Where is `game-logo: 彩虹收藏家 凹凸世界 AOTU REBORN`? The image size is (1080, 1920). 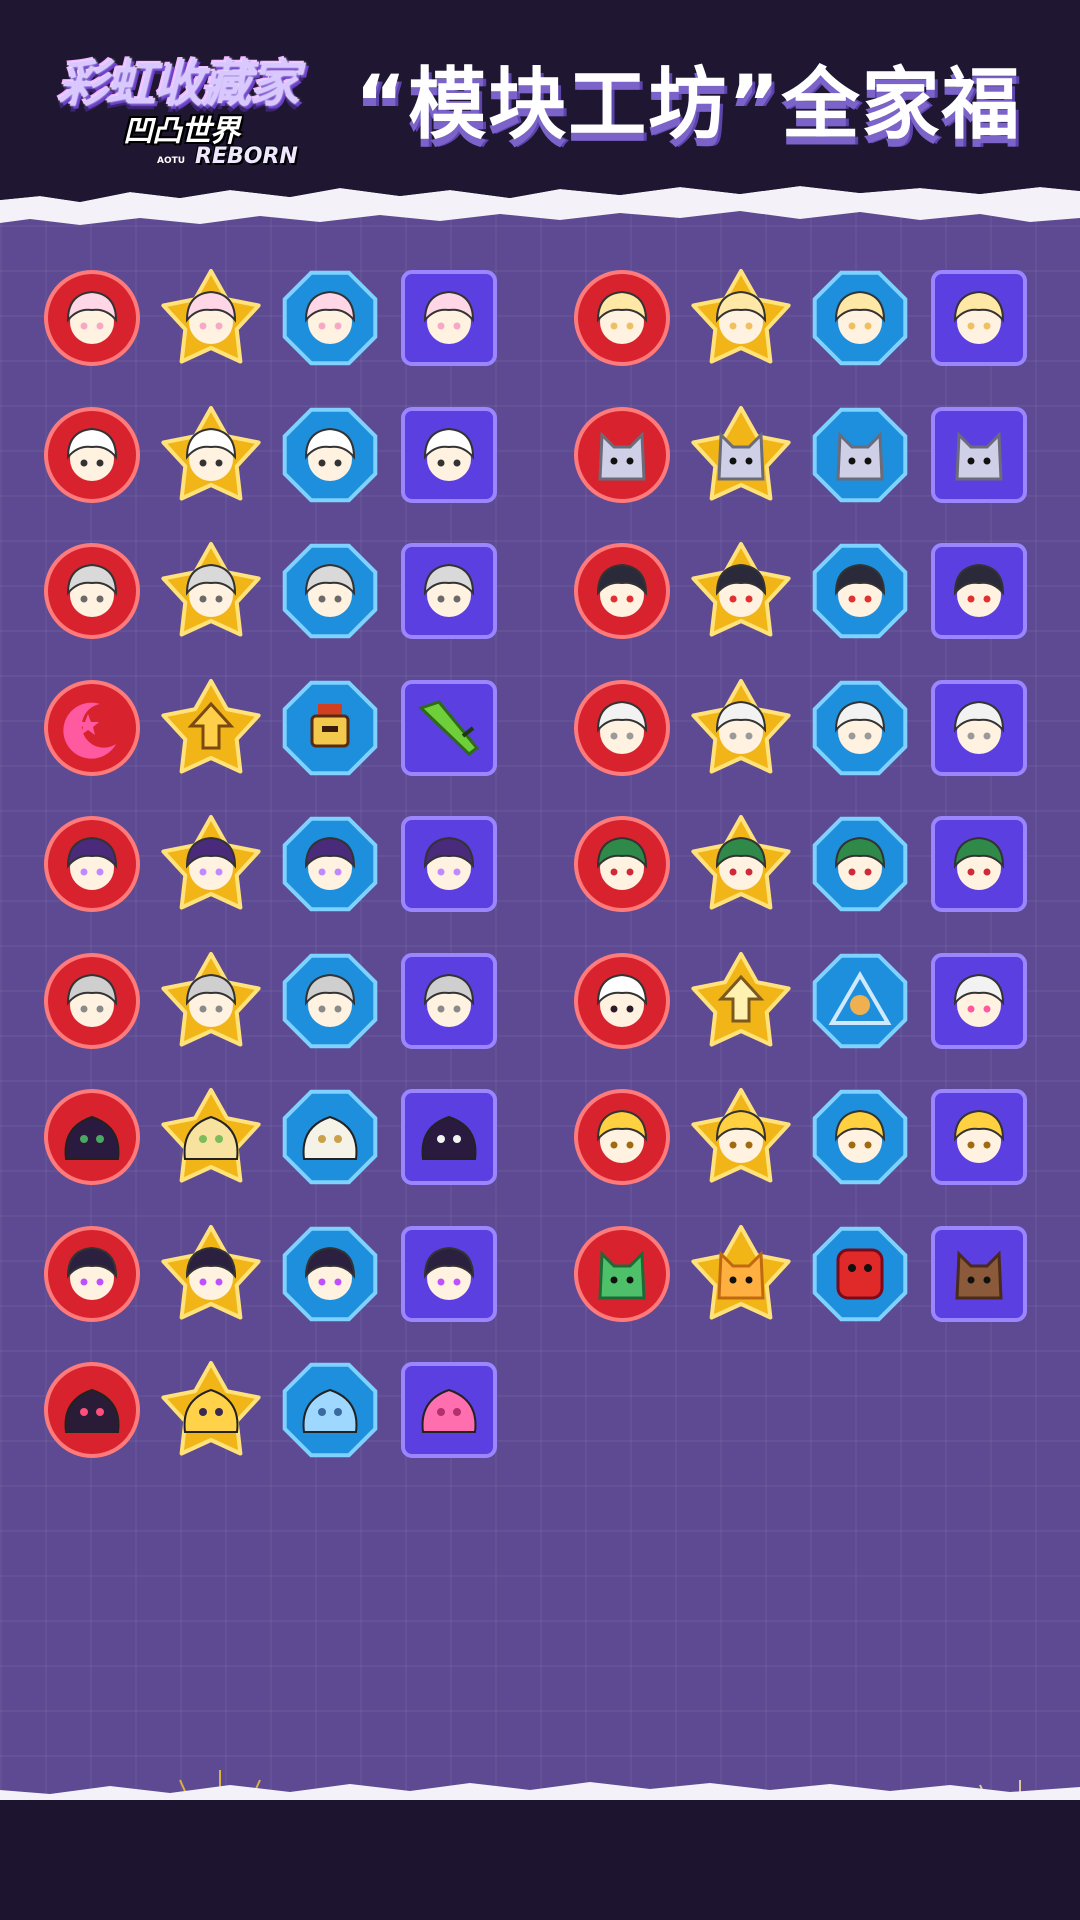 game-logo: 彩虹收藏家 凹凸世界 AOTU REBORN is located at coordinates (177, 103).